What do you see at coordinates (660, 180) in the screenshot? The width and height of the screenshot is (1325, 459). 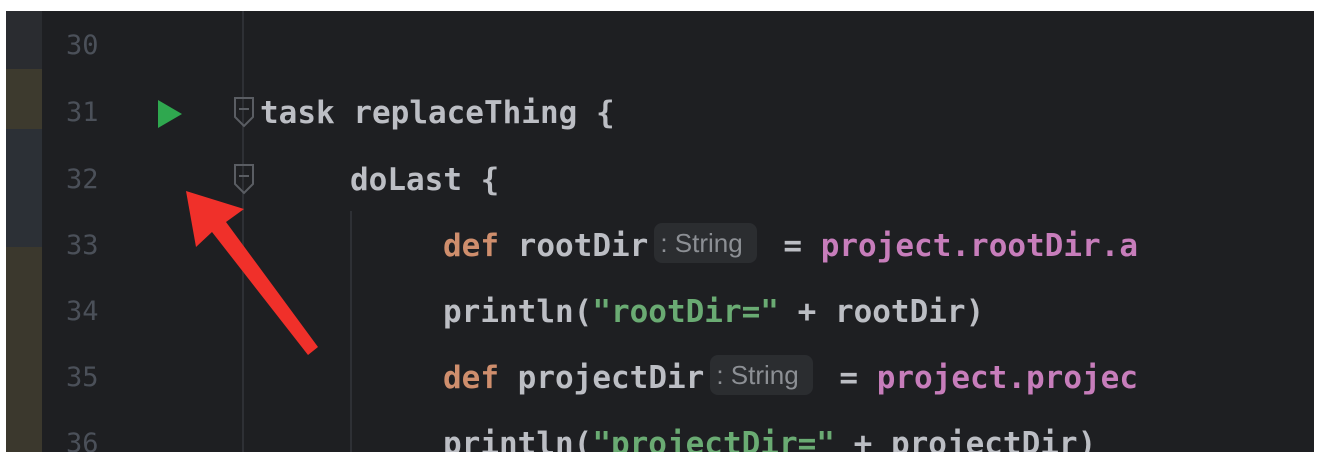 I see `code-line: 32 doLast {` at bounding box center [660, 180].